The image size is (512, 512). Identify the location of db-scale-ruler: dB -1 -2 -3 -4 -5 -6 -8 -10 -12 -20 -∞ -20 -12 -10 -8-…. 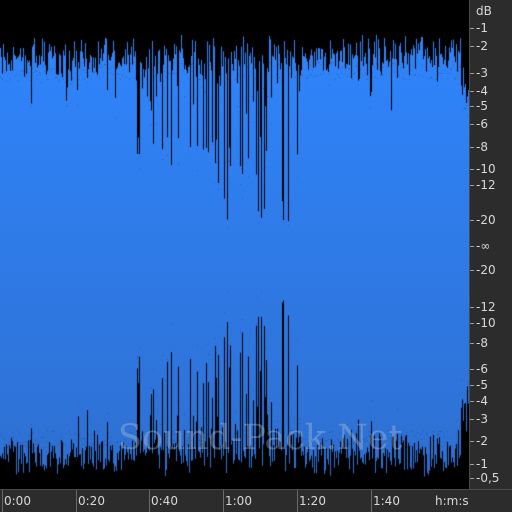
(490, 244).